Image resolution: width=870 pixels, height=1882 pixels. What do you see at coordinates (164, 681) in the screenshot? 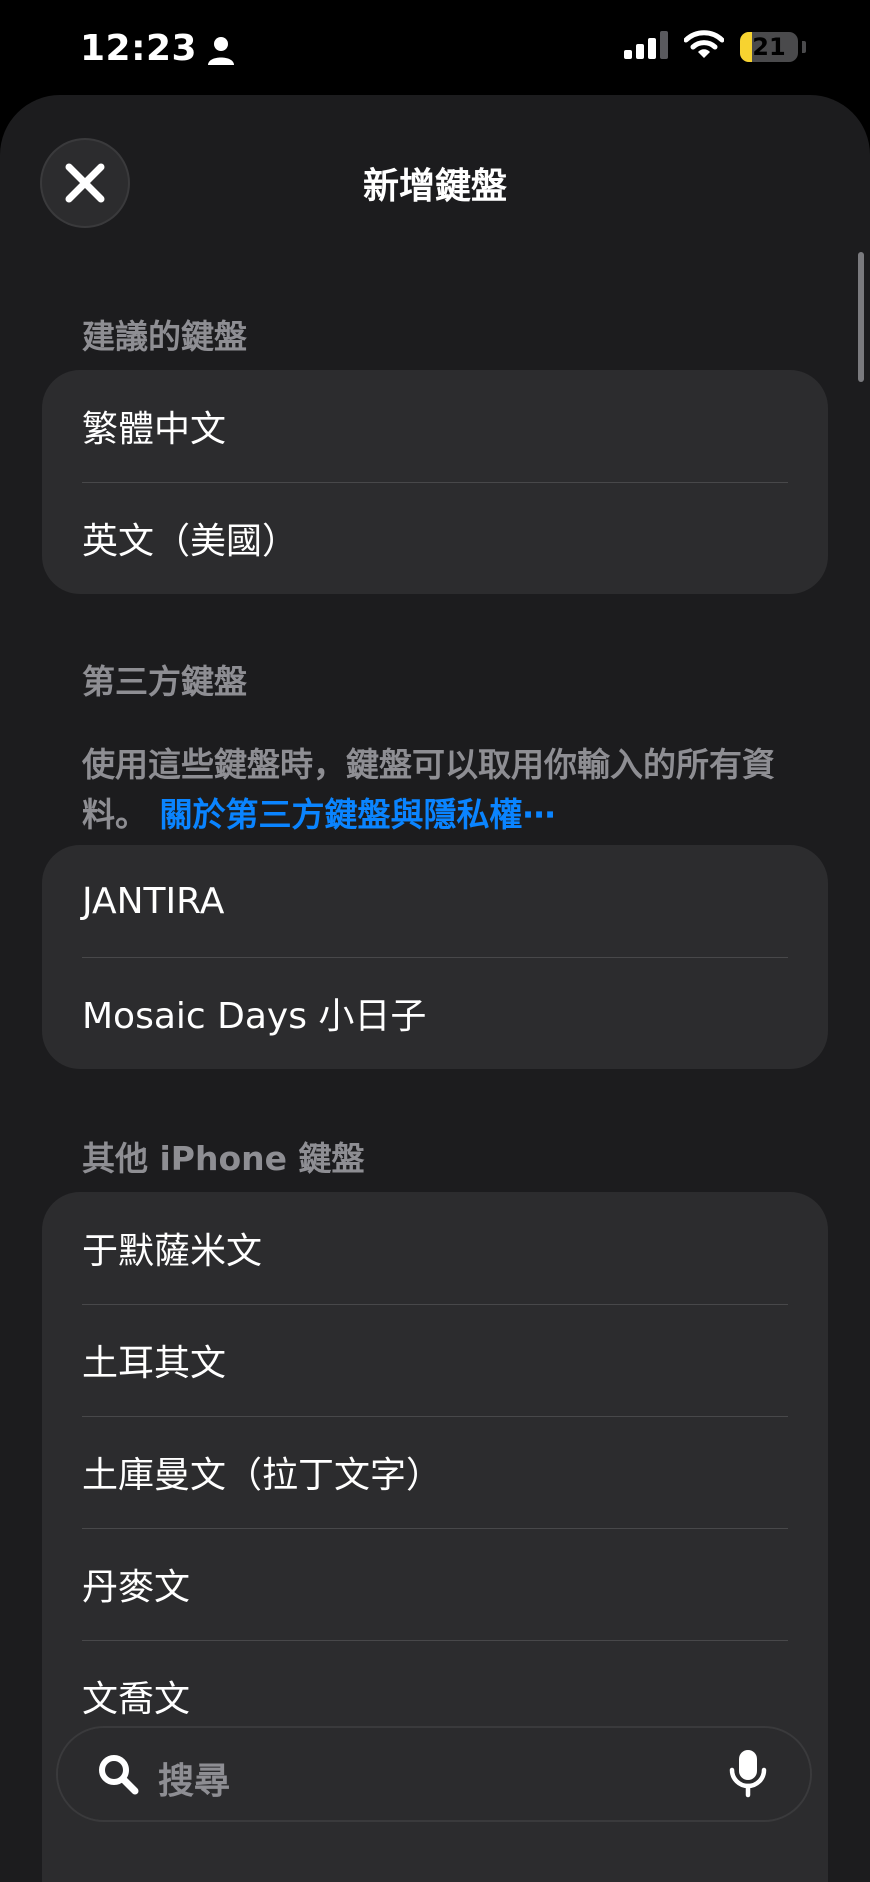
I see `section-header-third-party: 第三方鍵盤` at bounding box center [164, 681].